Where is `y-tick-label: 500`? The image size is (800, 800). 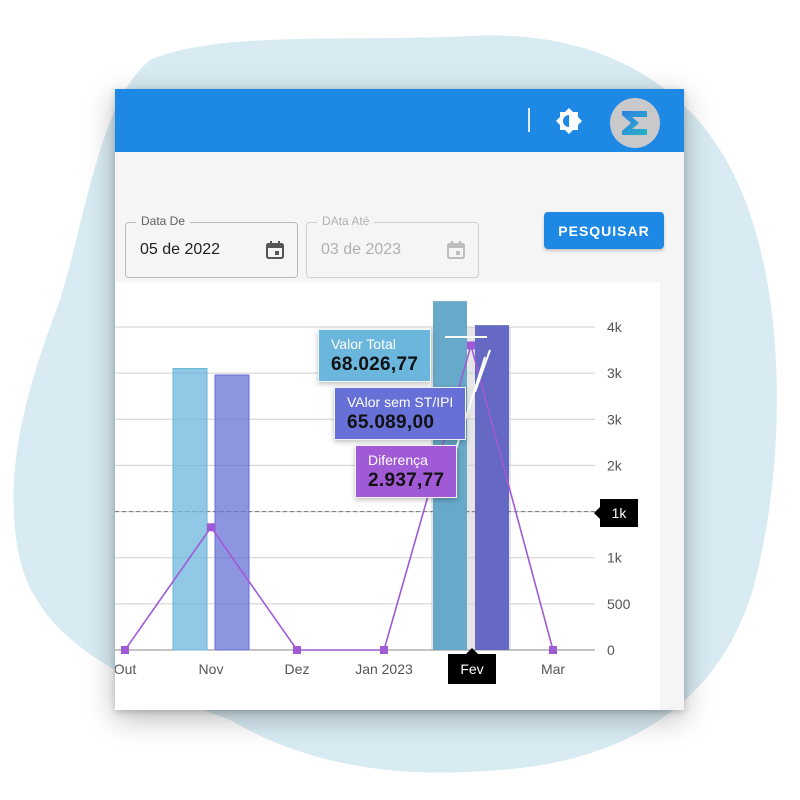
y-tick-label: 500 is located at coordinates (619, 604).